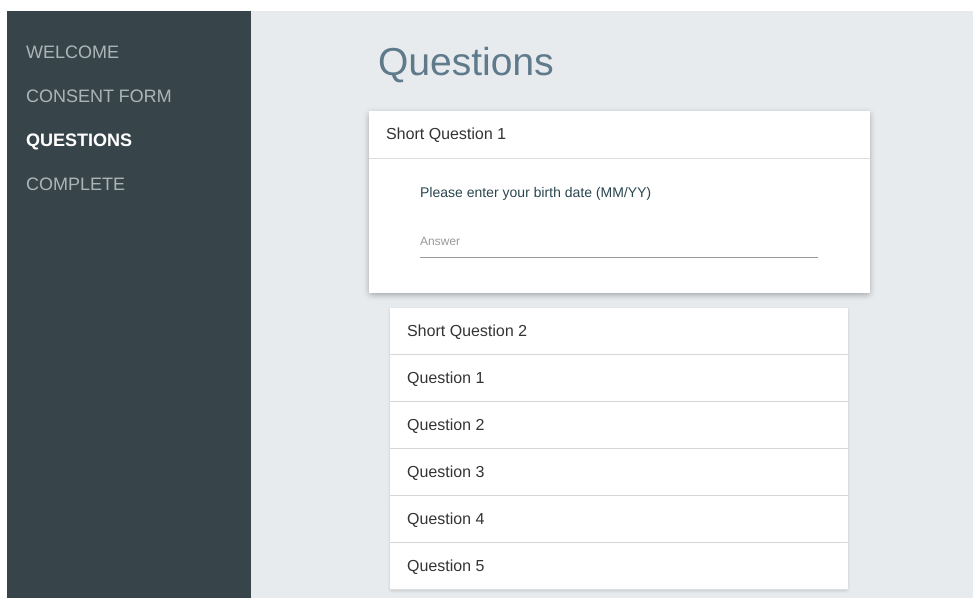 The height and width of the screenshot is (598, 973). I want to click on question-item: Question 4, so click(619, 519).